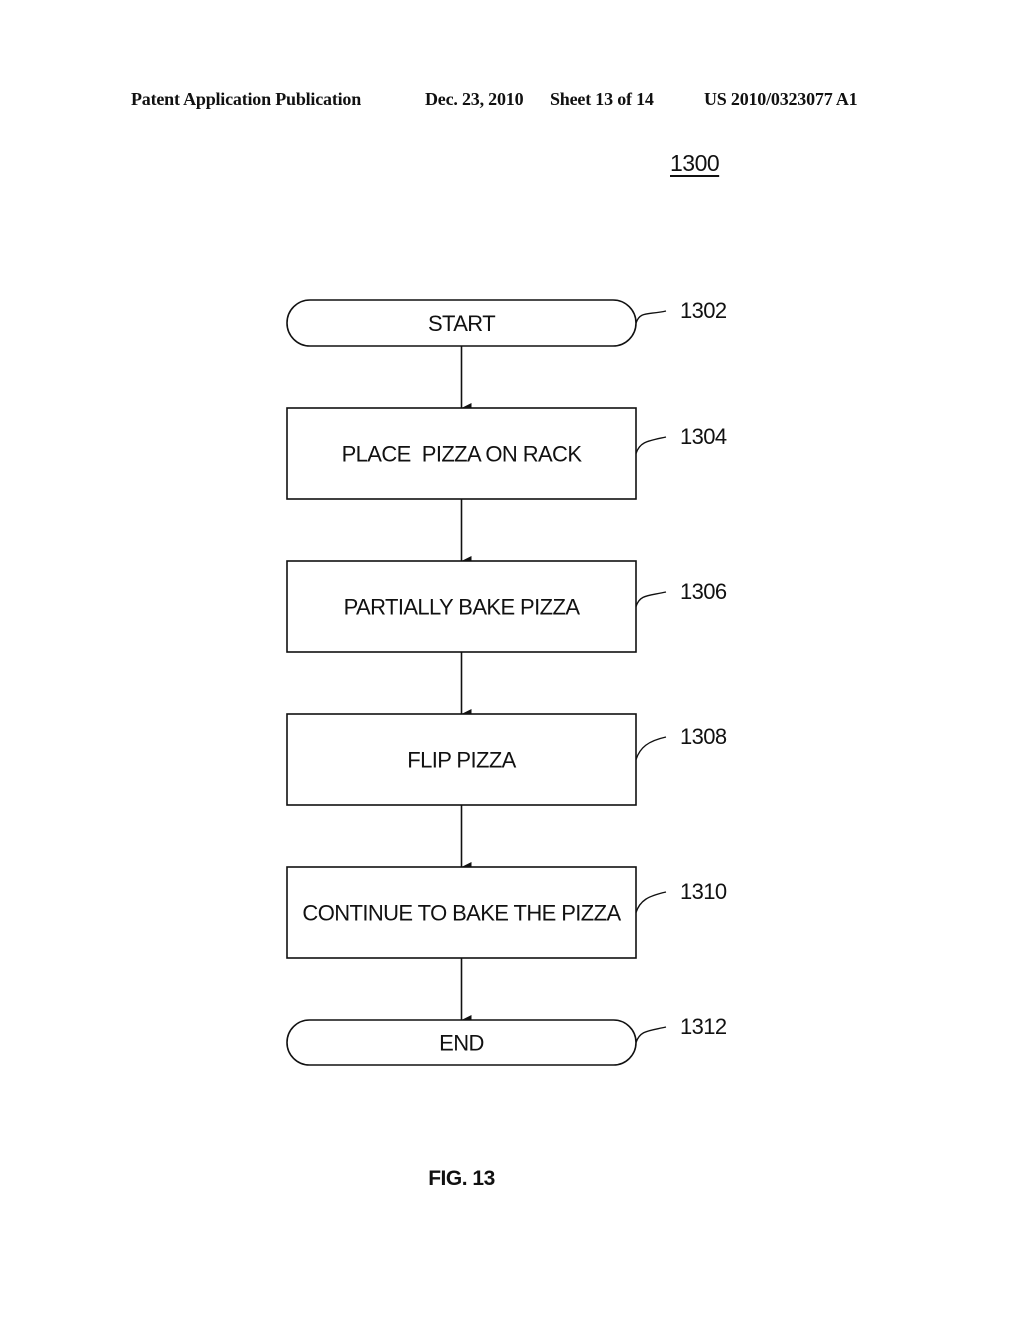 This screenshot has height=1320, width=1024. Describe the element at coordinates (462, 607) in the screenshot. I see `node-label: PARTIALLY BAKE PIZZA` at that location.